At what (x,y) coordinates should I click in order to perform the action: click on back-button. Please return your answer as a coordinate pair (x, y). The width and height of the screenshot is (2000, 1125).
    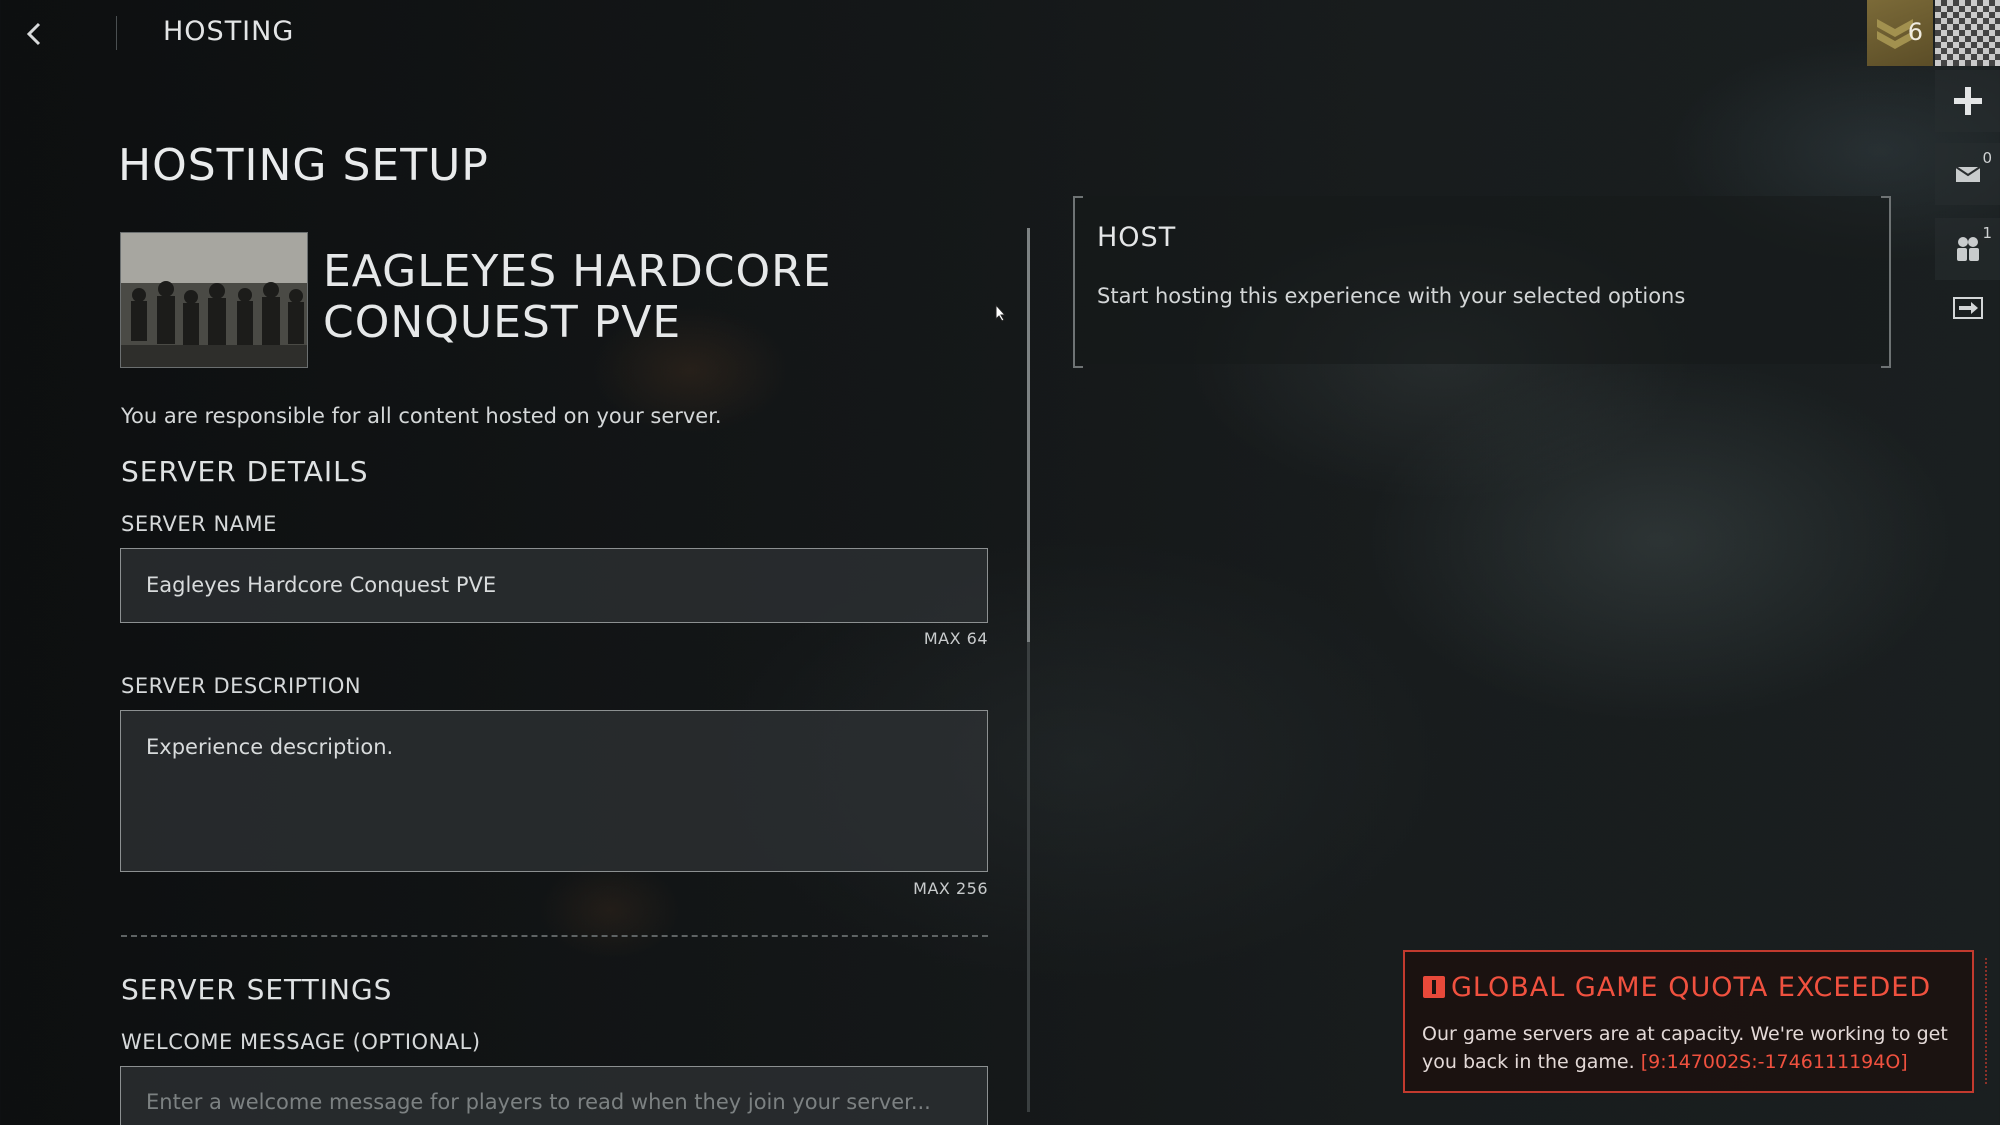
    Looking at the image, I should click on (34, 34).